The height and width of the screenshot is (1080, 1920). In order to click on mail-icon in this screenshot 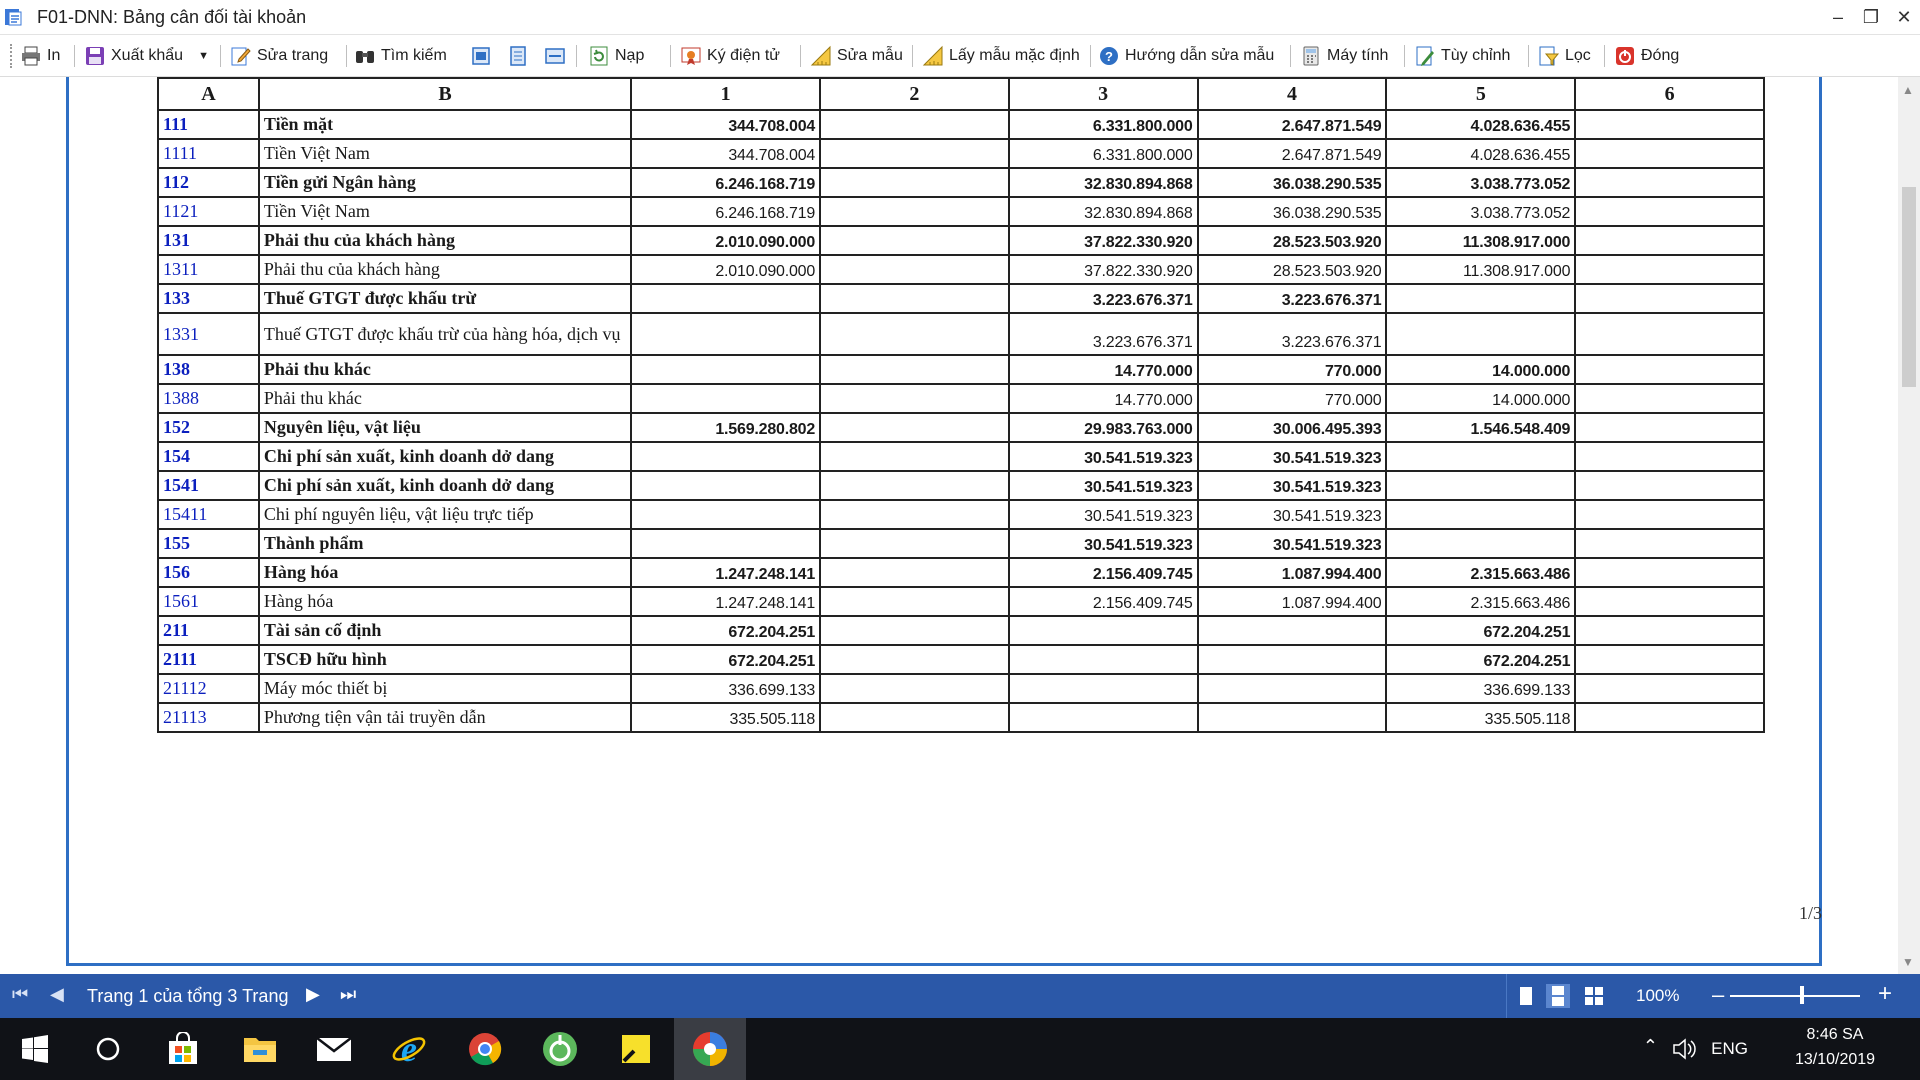, I will do `click(334, 1049)`.